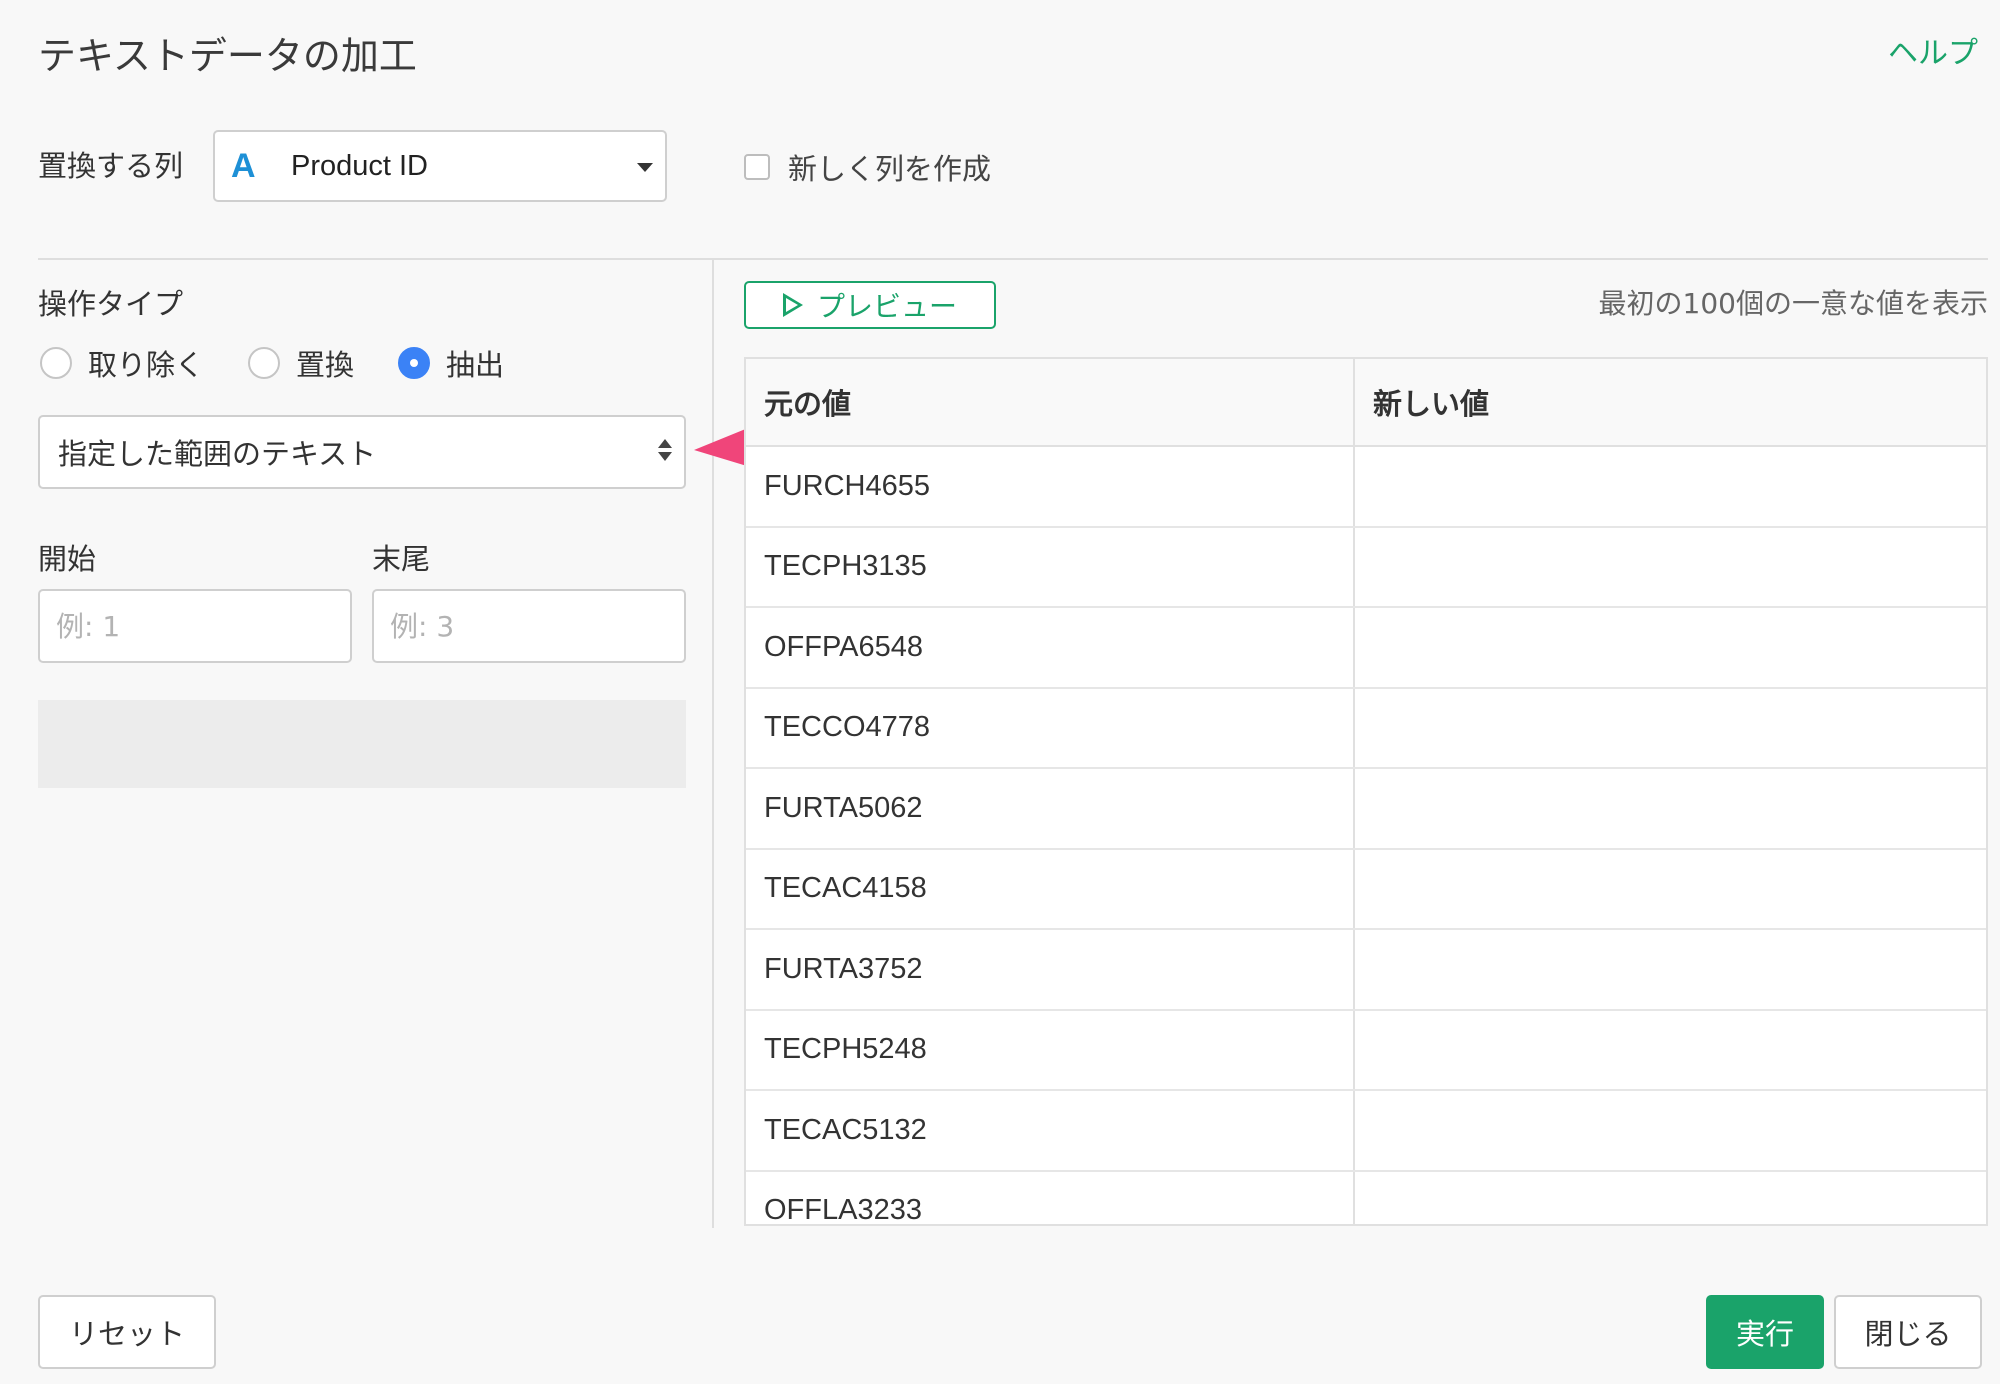  I want to click on operation-type-radios: 取り除く 置換 抽出, so click(294, 363).